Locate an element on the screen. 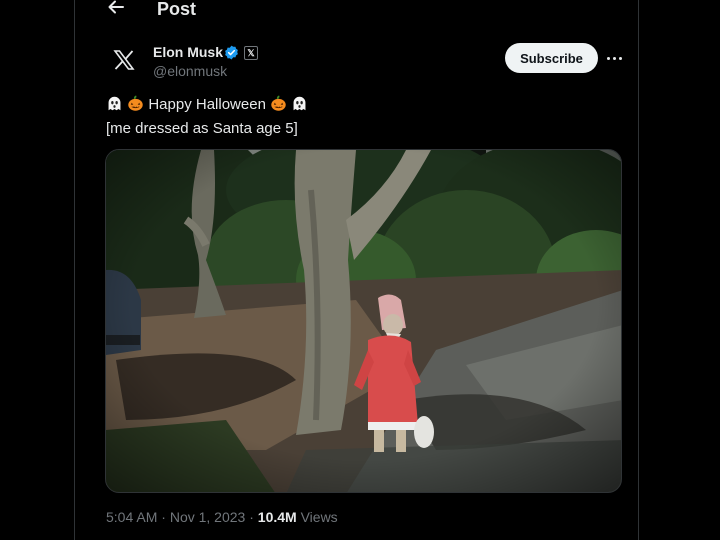 Image resolution: width=720 pixels, height=540 pixels. arrow-left-icon is located at coordinates (117, 8).